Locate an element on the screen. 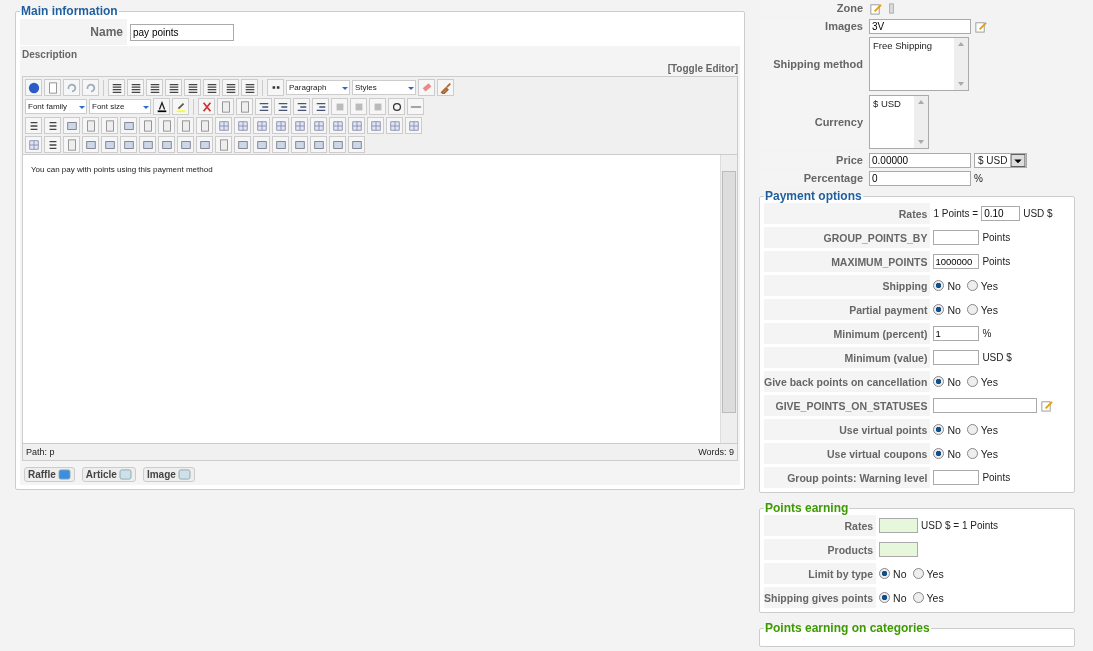 The height and width of the screenshot is (651, 1093). list-box: Free Shipping is located at coordinates (919, 64).